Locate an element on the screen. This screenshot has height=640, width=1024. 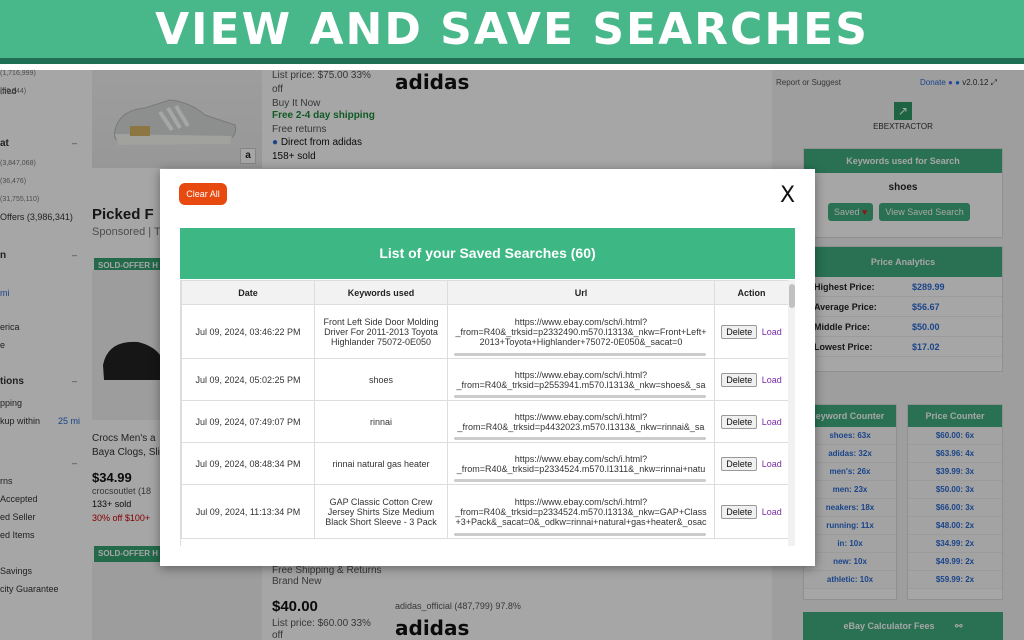
date-cell: Jul 09, 2024, 11:13:34 PM is located at coordinates (248, 511).